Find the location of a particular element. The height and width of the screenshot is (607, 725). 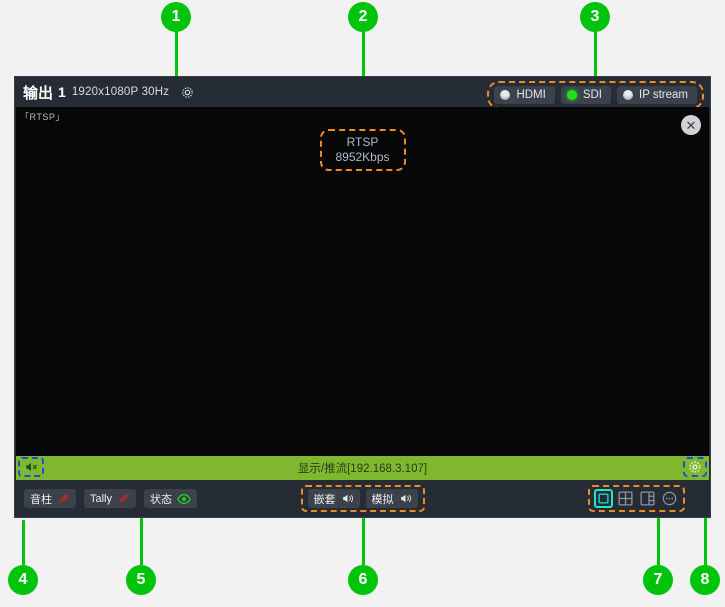

layout-selector-group is located at coordinates (636, 498).